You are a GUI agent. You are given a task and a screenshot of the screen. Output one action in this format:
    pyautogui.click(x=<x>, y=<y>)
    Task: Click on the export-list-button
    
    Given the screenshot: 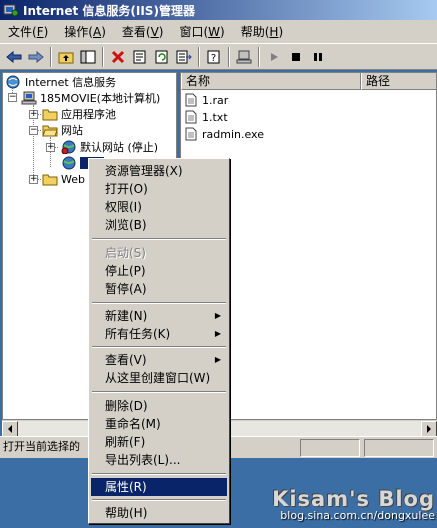 What is the action you would take?
    pyautogui.click(x=184, y=57)
    